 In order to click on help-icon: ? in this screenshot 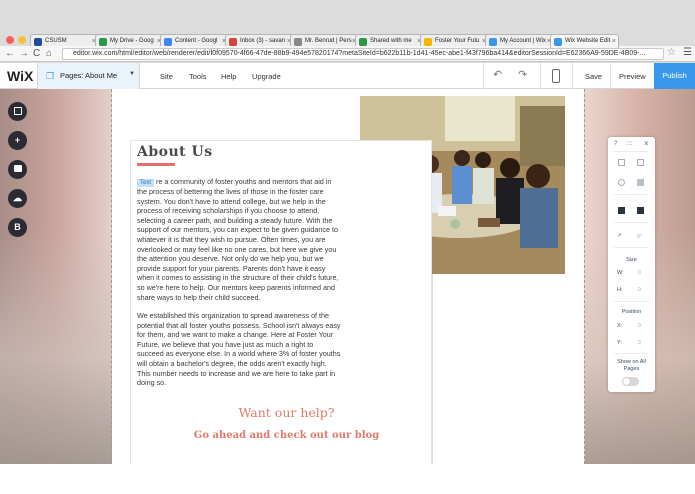, I will do `click(615, 144)`.